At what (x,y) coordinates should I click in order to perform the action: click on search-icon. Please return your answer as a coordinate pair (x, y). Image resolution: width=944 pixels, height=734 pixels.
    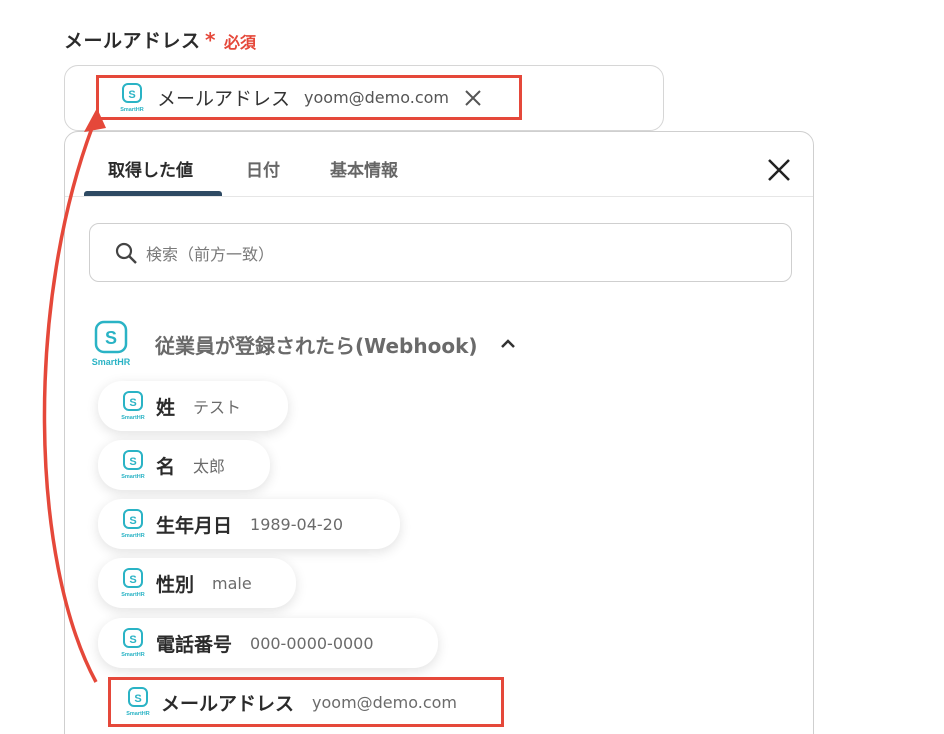
    Looking at the image, I should click on (126, 253).